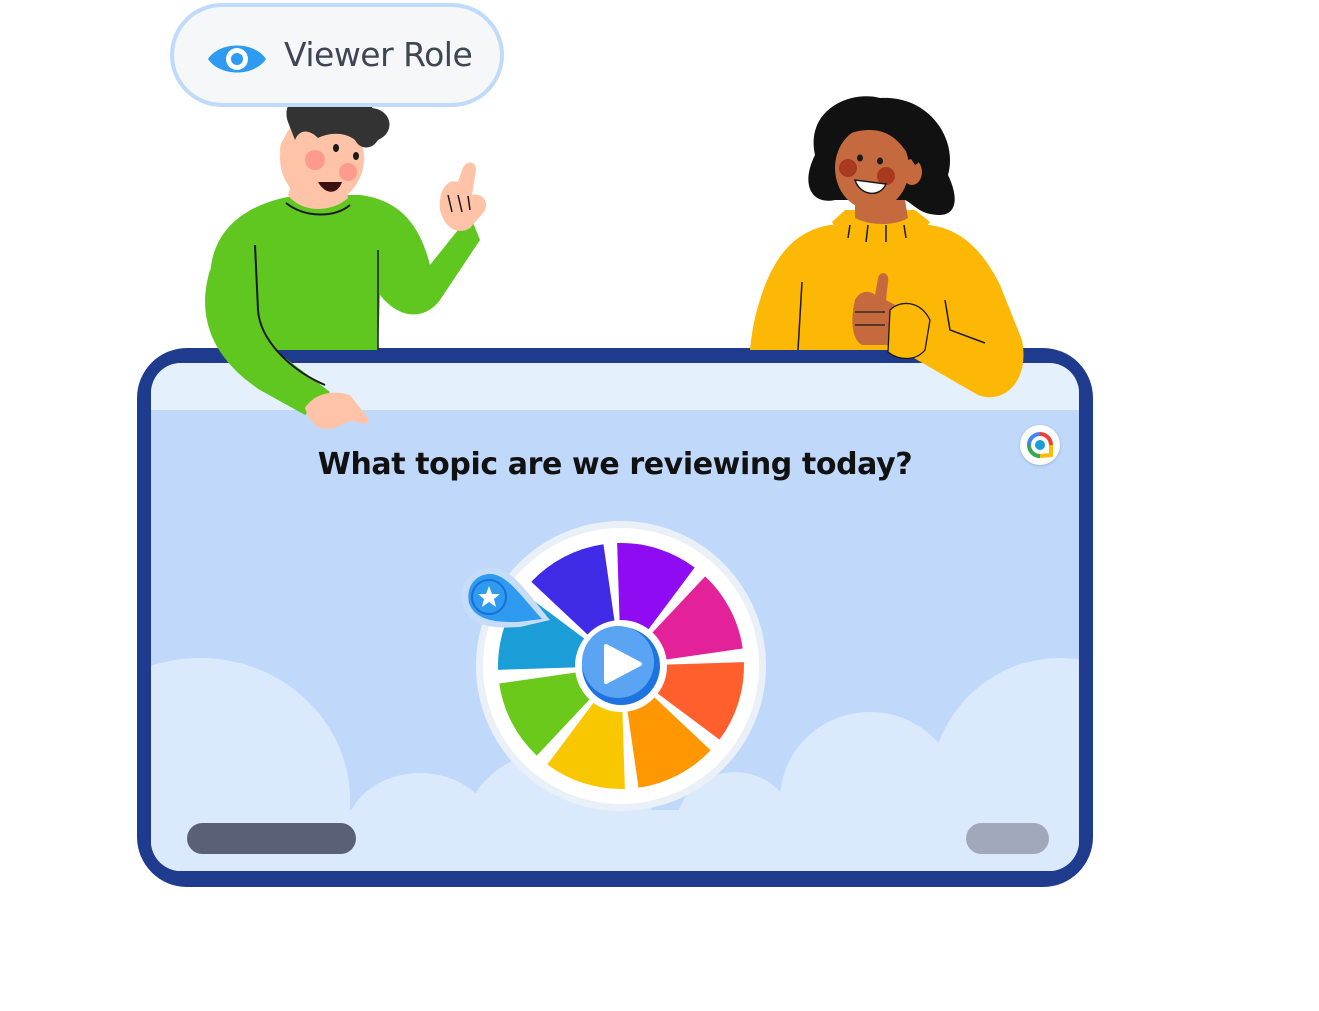  Describe the element at coordinates (378, 54) in the screenshot. I see `viewer-role-label: Viewer Role` at that location.